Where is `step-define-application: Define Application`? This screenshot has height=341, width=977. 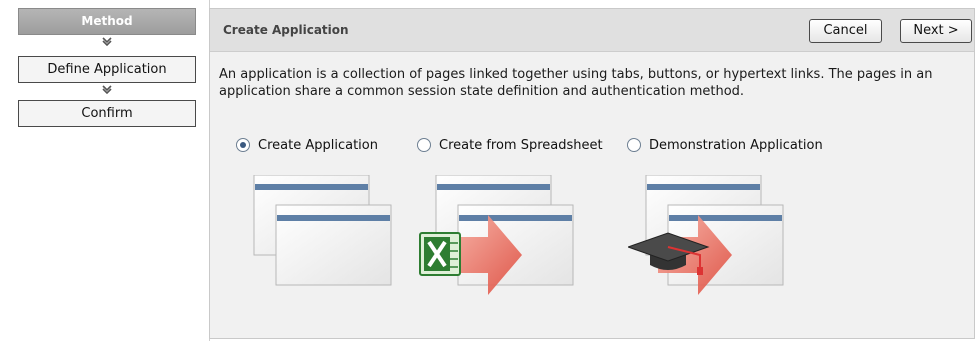
step-define-application: Define Application is located at coordinates (107, 69).